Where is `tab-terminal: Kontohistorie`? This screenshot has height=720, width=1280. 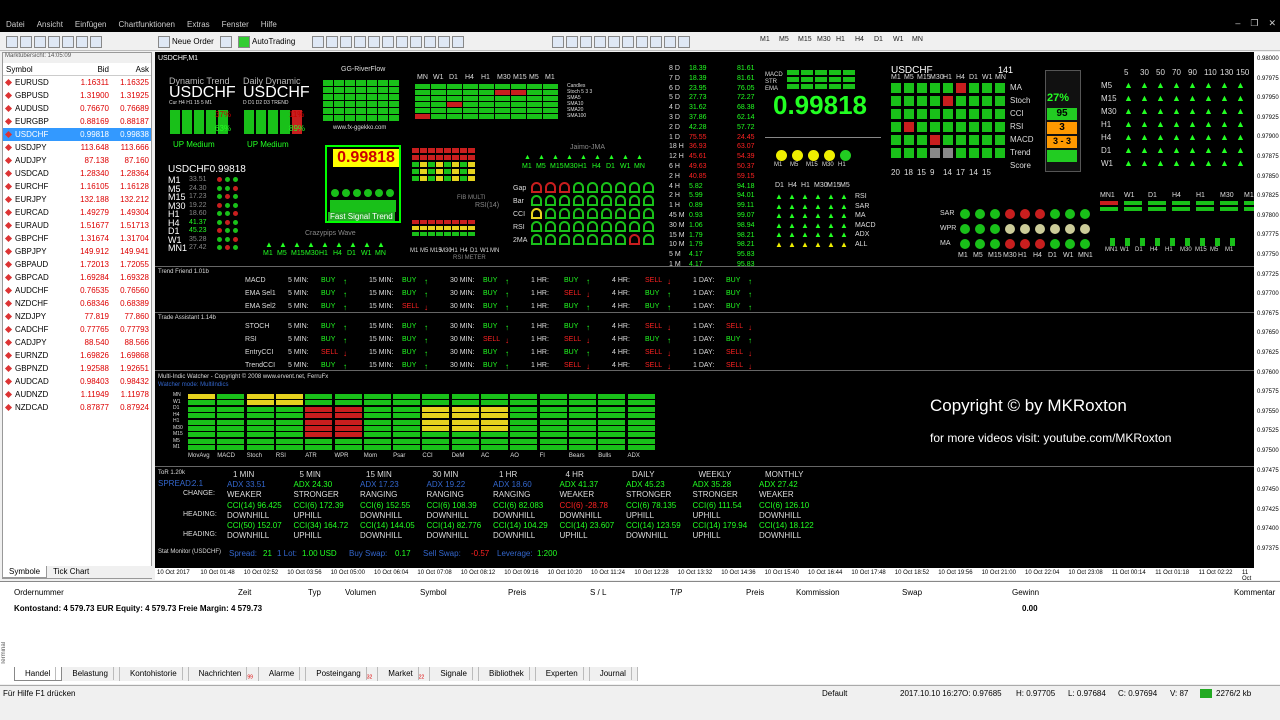 tab-terminal: Kontohistorie is located at coordinates (154, 674).